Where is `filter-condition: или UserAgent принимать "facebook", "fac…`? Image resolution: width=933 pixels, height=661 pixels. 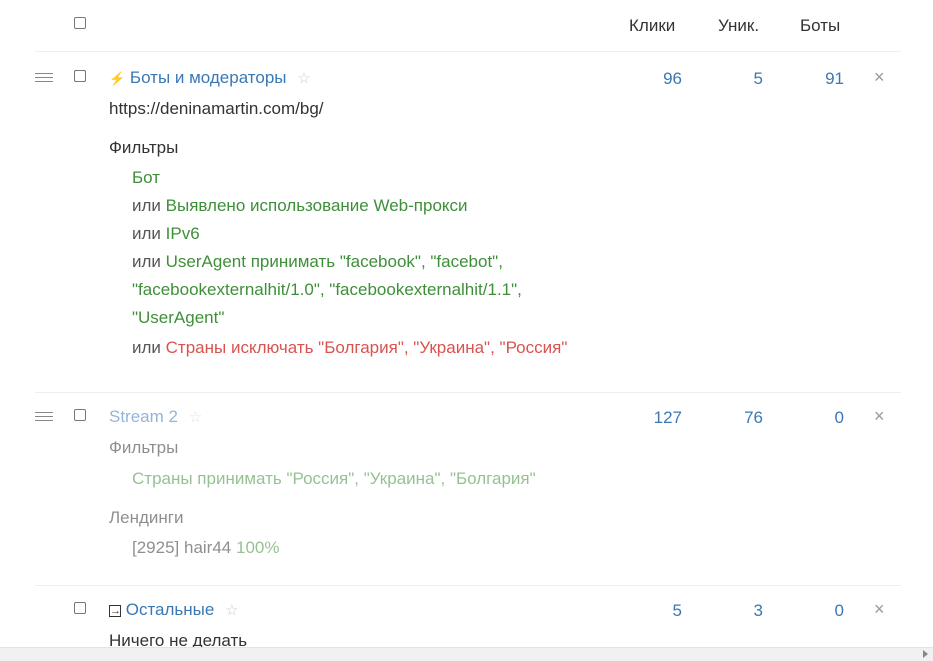 filter-condition: или UserAgent принимать "facebook", "fac… is located at coordinates (317, 261).